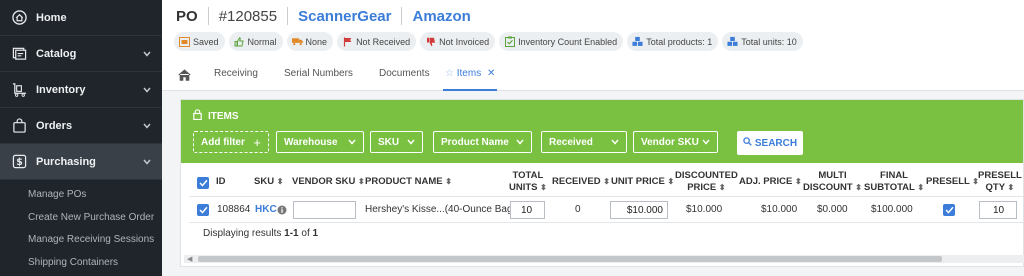 The height and width of the screenshot is (276, 1024). Describe the element at coordinates (54, 125) in the screenshot. I see `sidebar-item-label: Orders` at that location.